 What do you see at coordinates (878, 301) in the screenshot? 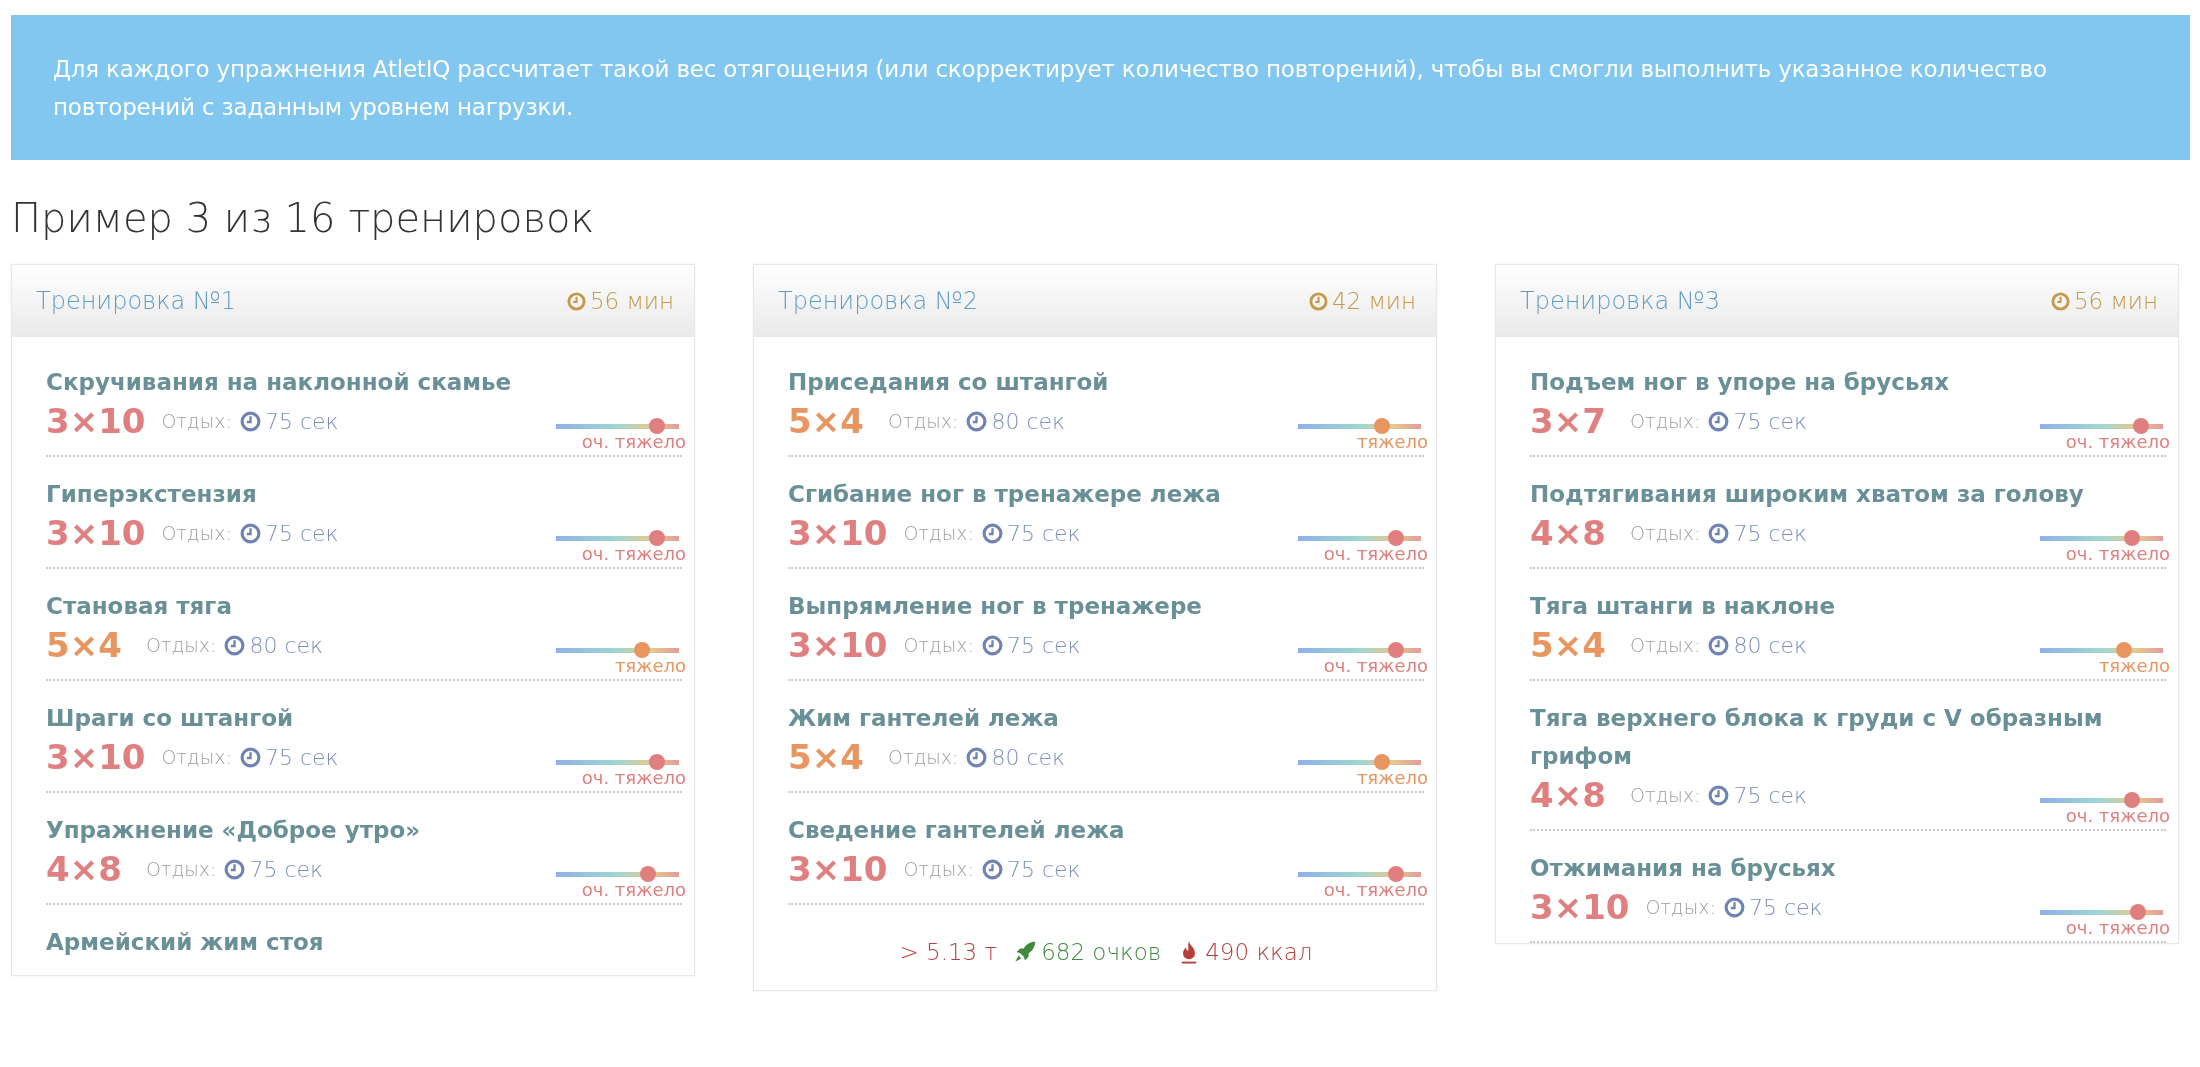
I see `workout-title: Тренировка №2` at bounding box center [878, 301].